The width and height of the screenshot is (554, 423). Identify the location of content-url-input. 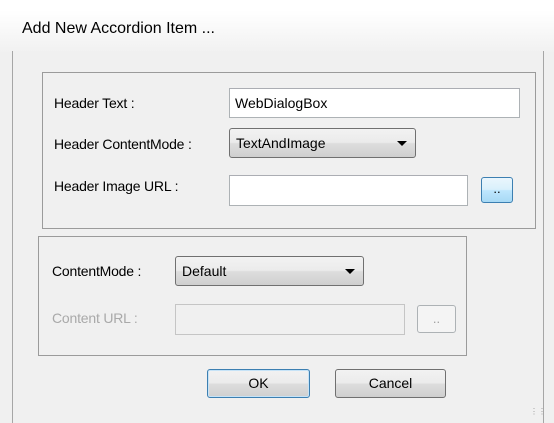
(290, 319).